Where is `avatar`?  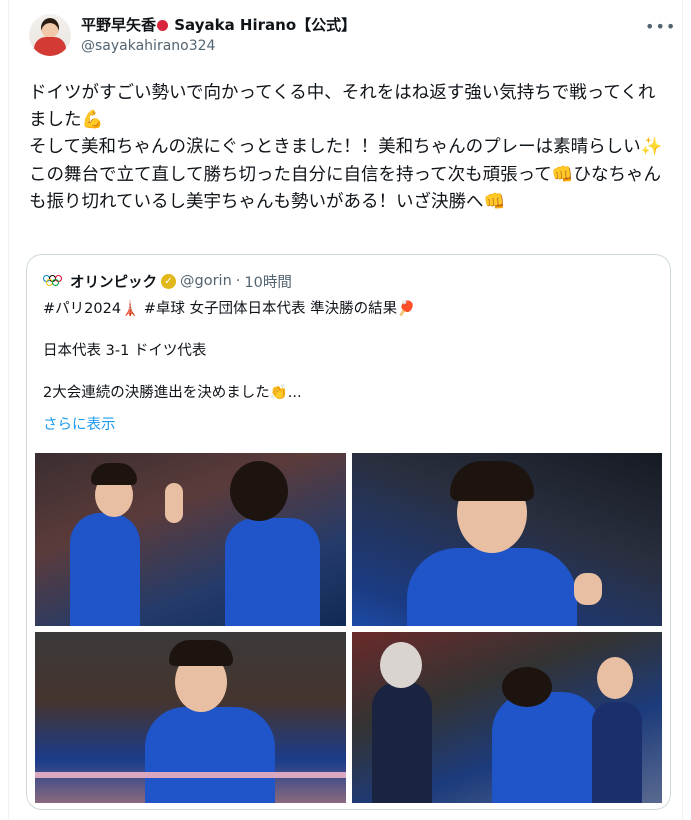
avatar is located at coordinates (50, 35).